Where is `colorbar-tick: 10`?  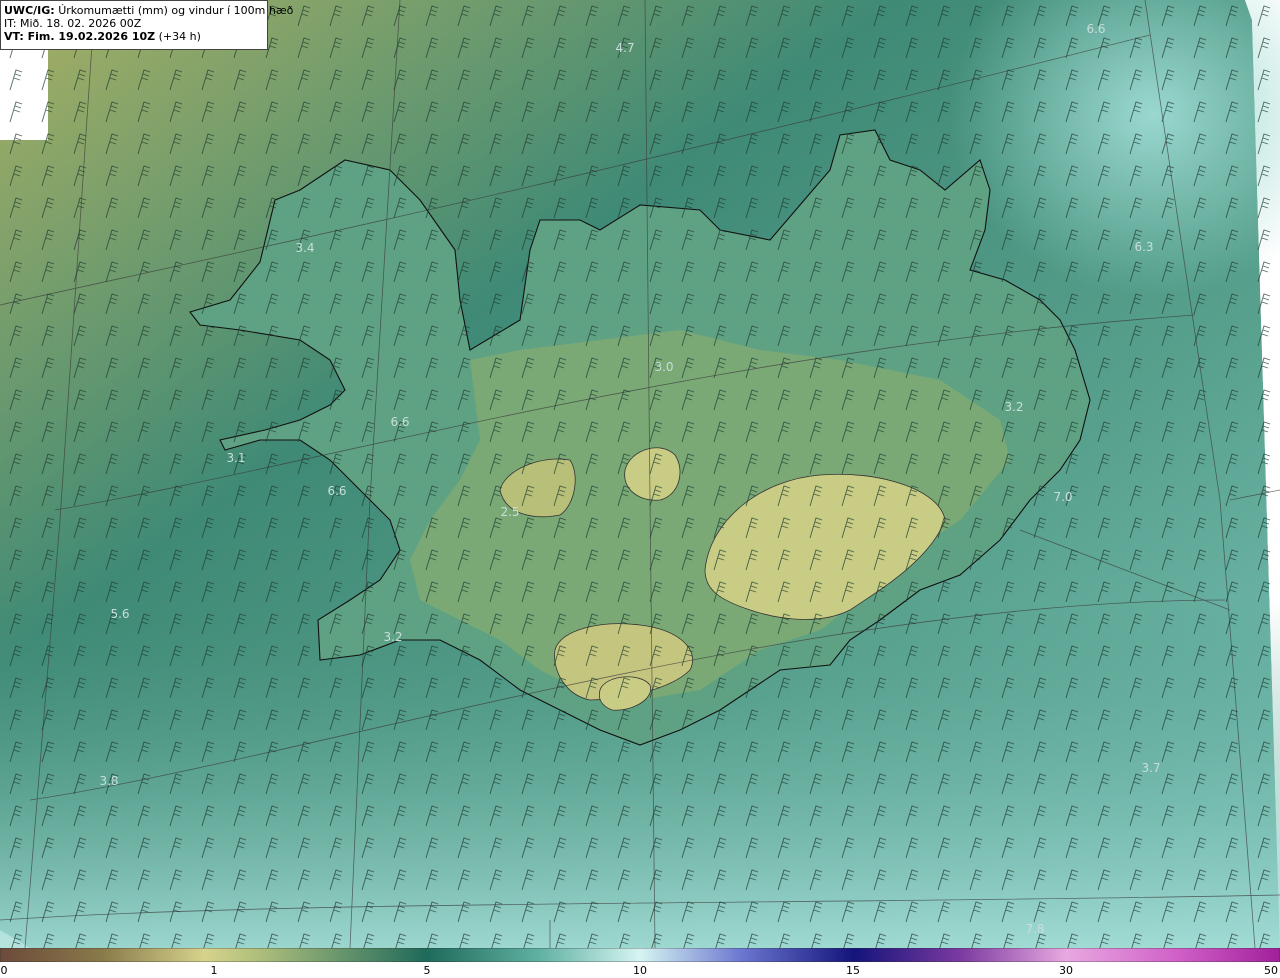
colorbar-tick: 10 is located at coordinates (640, 970).